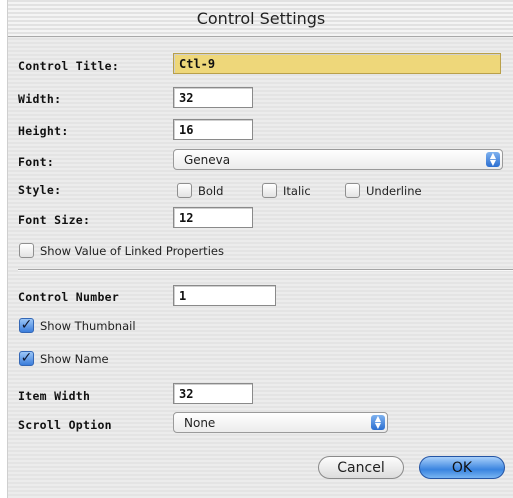  Describe the element at coordinates (337, 63) in the screenshot. I see `control-title-field: Ctl-9` at that location.